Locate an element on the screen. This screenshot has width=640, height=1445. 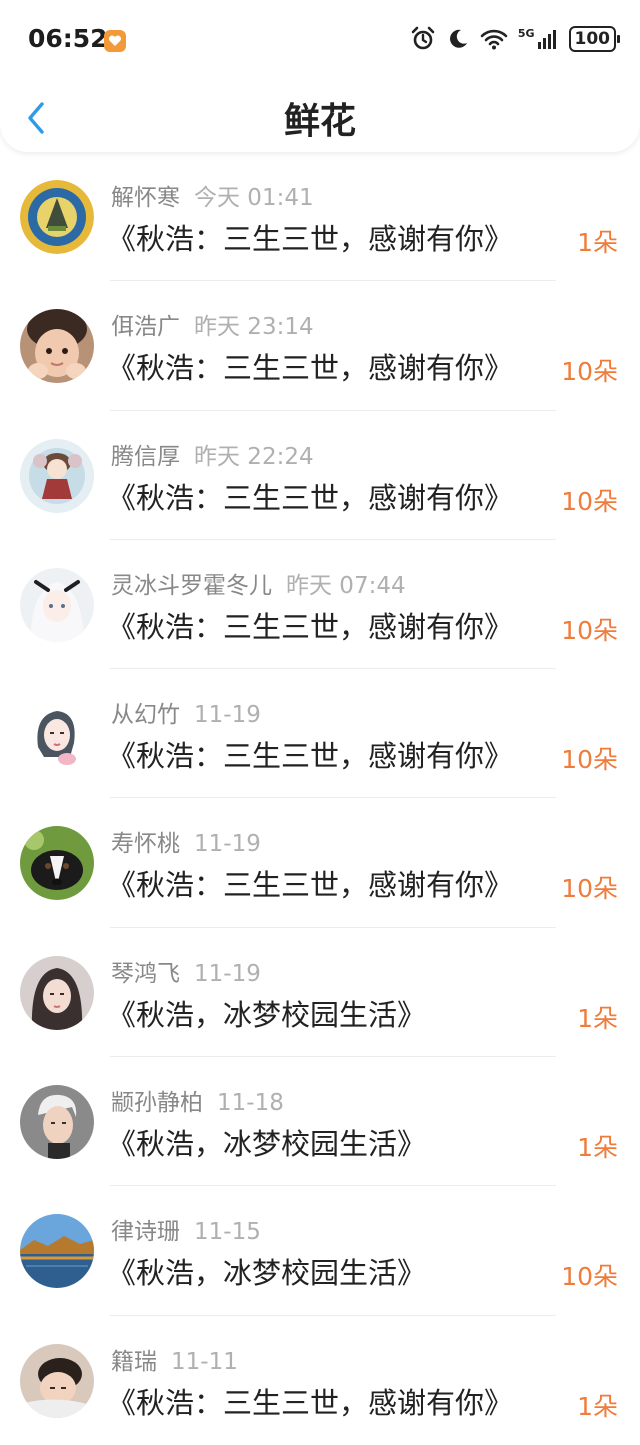
list-item: 灵冰斗罗霍冬儿 昨天 07:44 《秋浩：三生三世，感谢有你》 10朵 is located at coordinates (320, 605).